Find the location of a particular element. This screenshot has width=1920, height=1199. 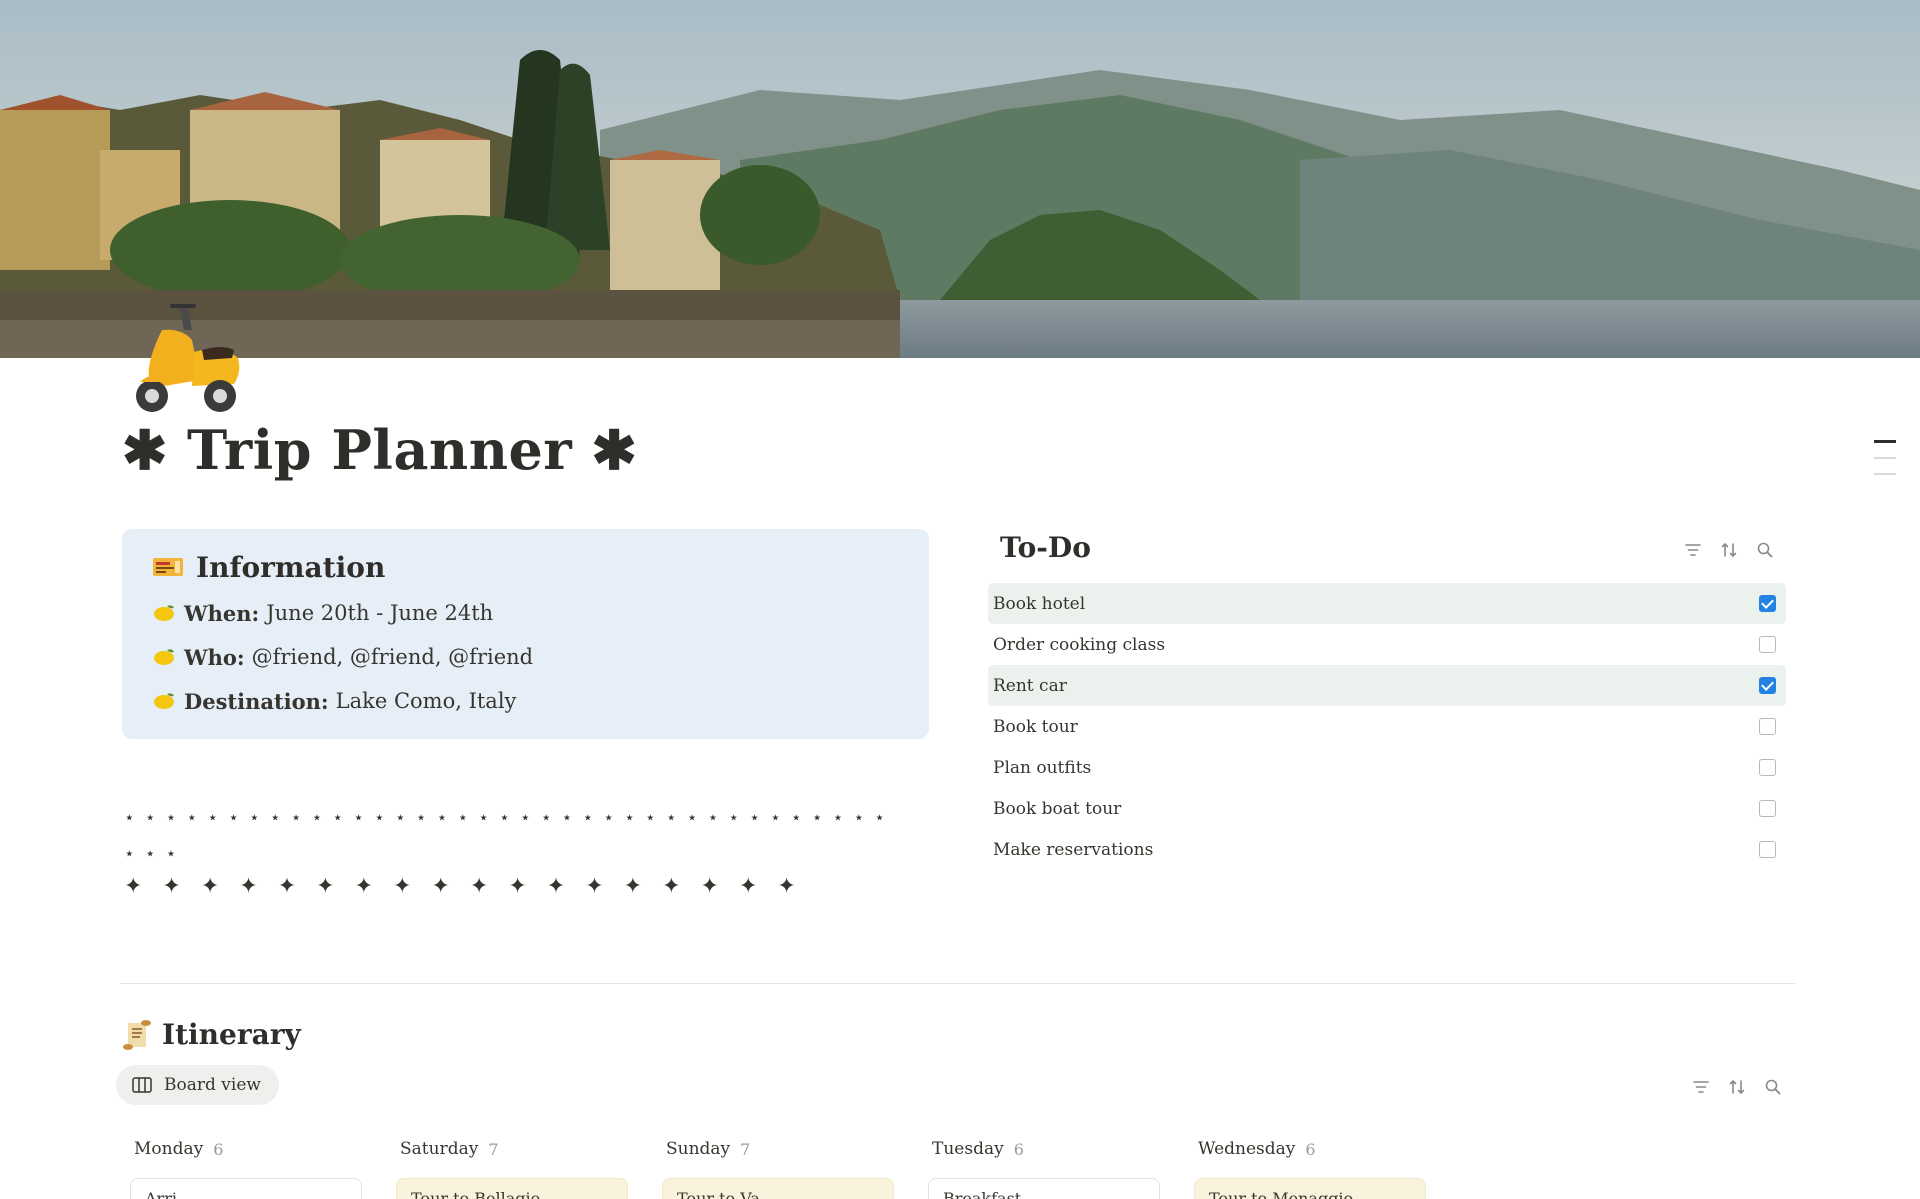

itinerary-toolbar is located at coordinates (1737, 1087).